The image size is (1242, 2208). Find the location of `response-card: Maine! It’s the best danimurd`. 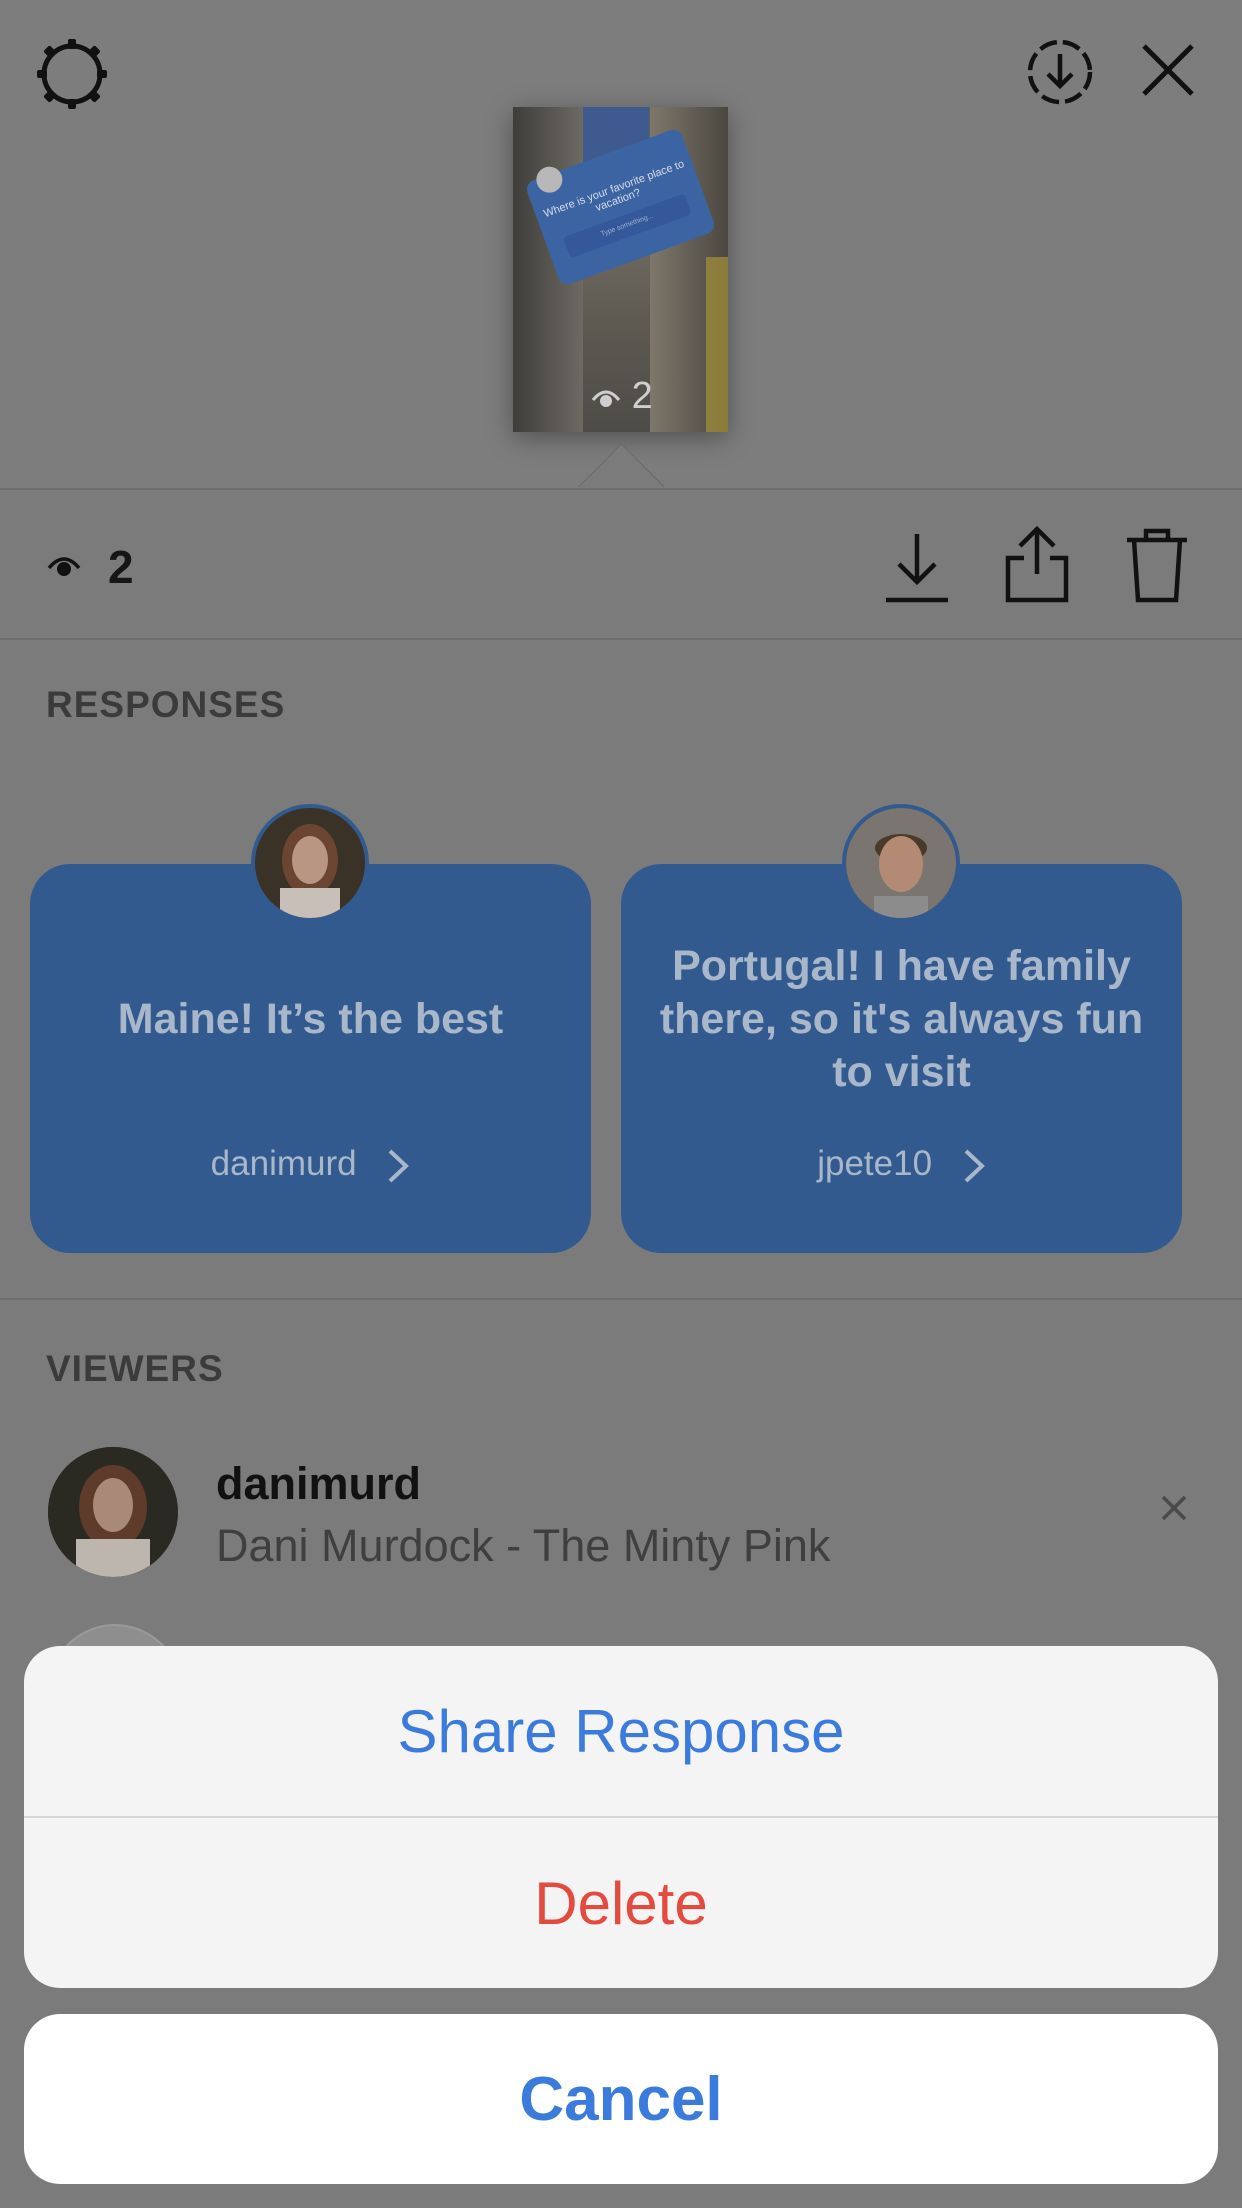

response-card: Maine! It’s the best danimurd is located at coordinates (310, 1058).